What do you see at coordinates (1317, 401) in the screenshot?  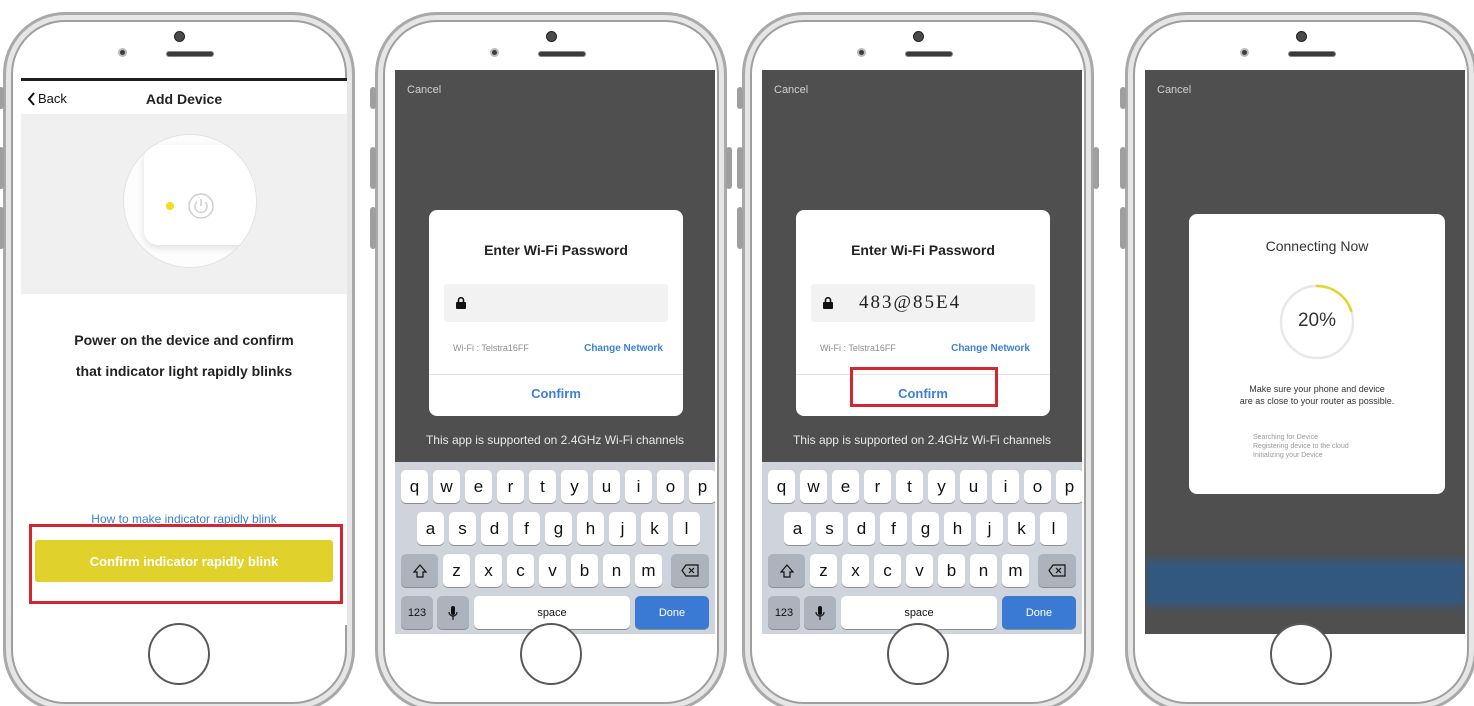 I see `connecting-message-line-2: are as close to your router as possible.` at bounding box center [1317, 401].